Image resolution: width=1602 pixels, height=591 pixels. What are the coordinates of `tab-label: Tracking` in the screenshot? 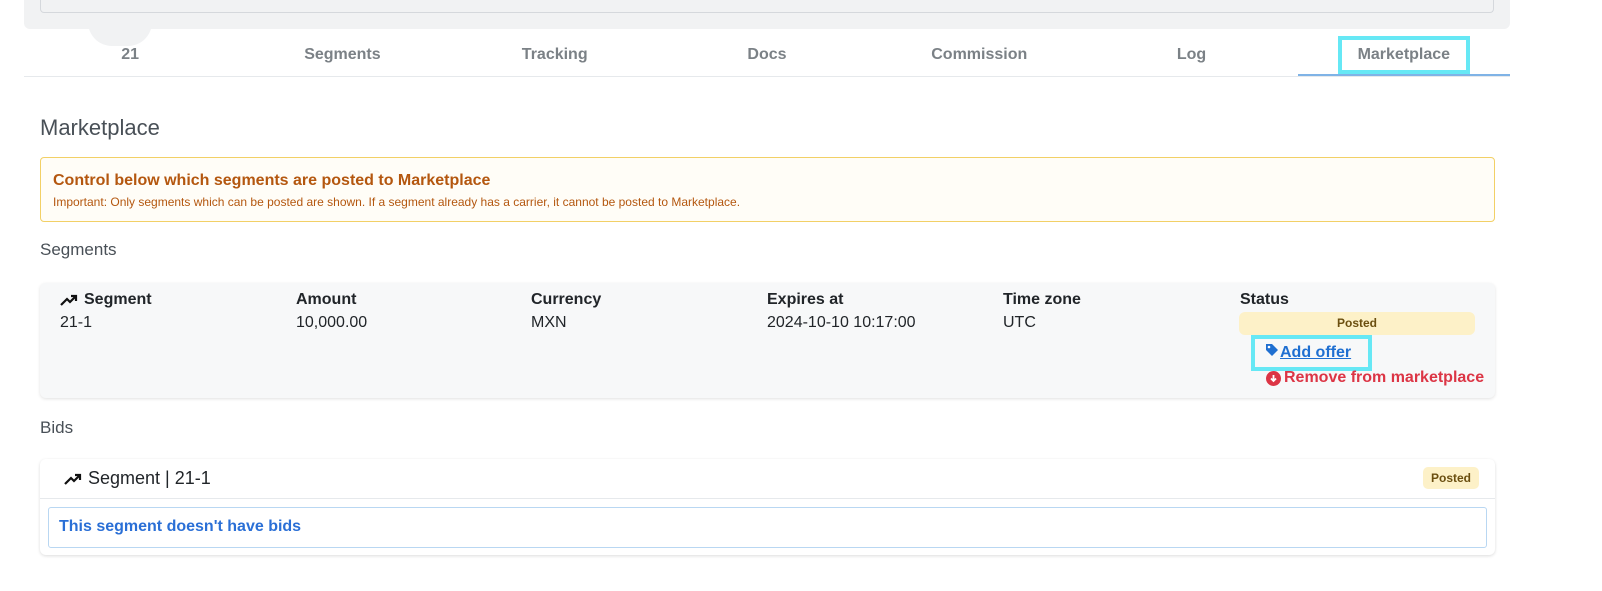 It's located at (554, 54).